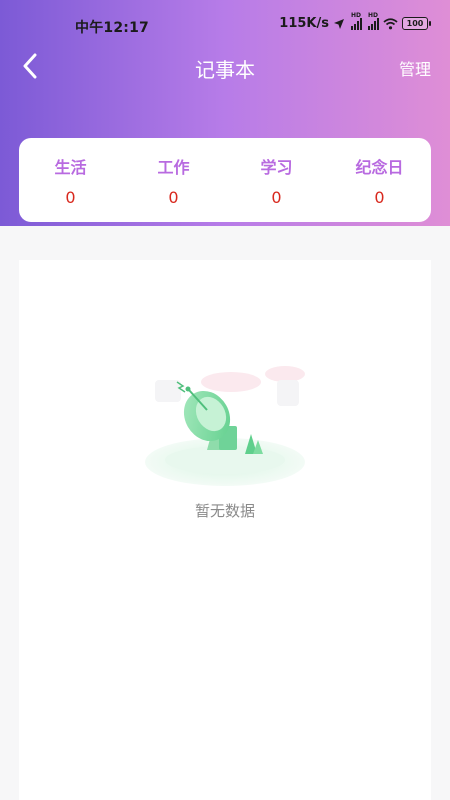 Image resolution: width=450 pixels, height=800 pixels. What do you see at coordinates (225, 180) in the screenshot?
I see `category-summary-card: 生活 0 工作 0 学习 0 纪念日 0` at bounding box center [225, 180].